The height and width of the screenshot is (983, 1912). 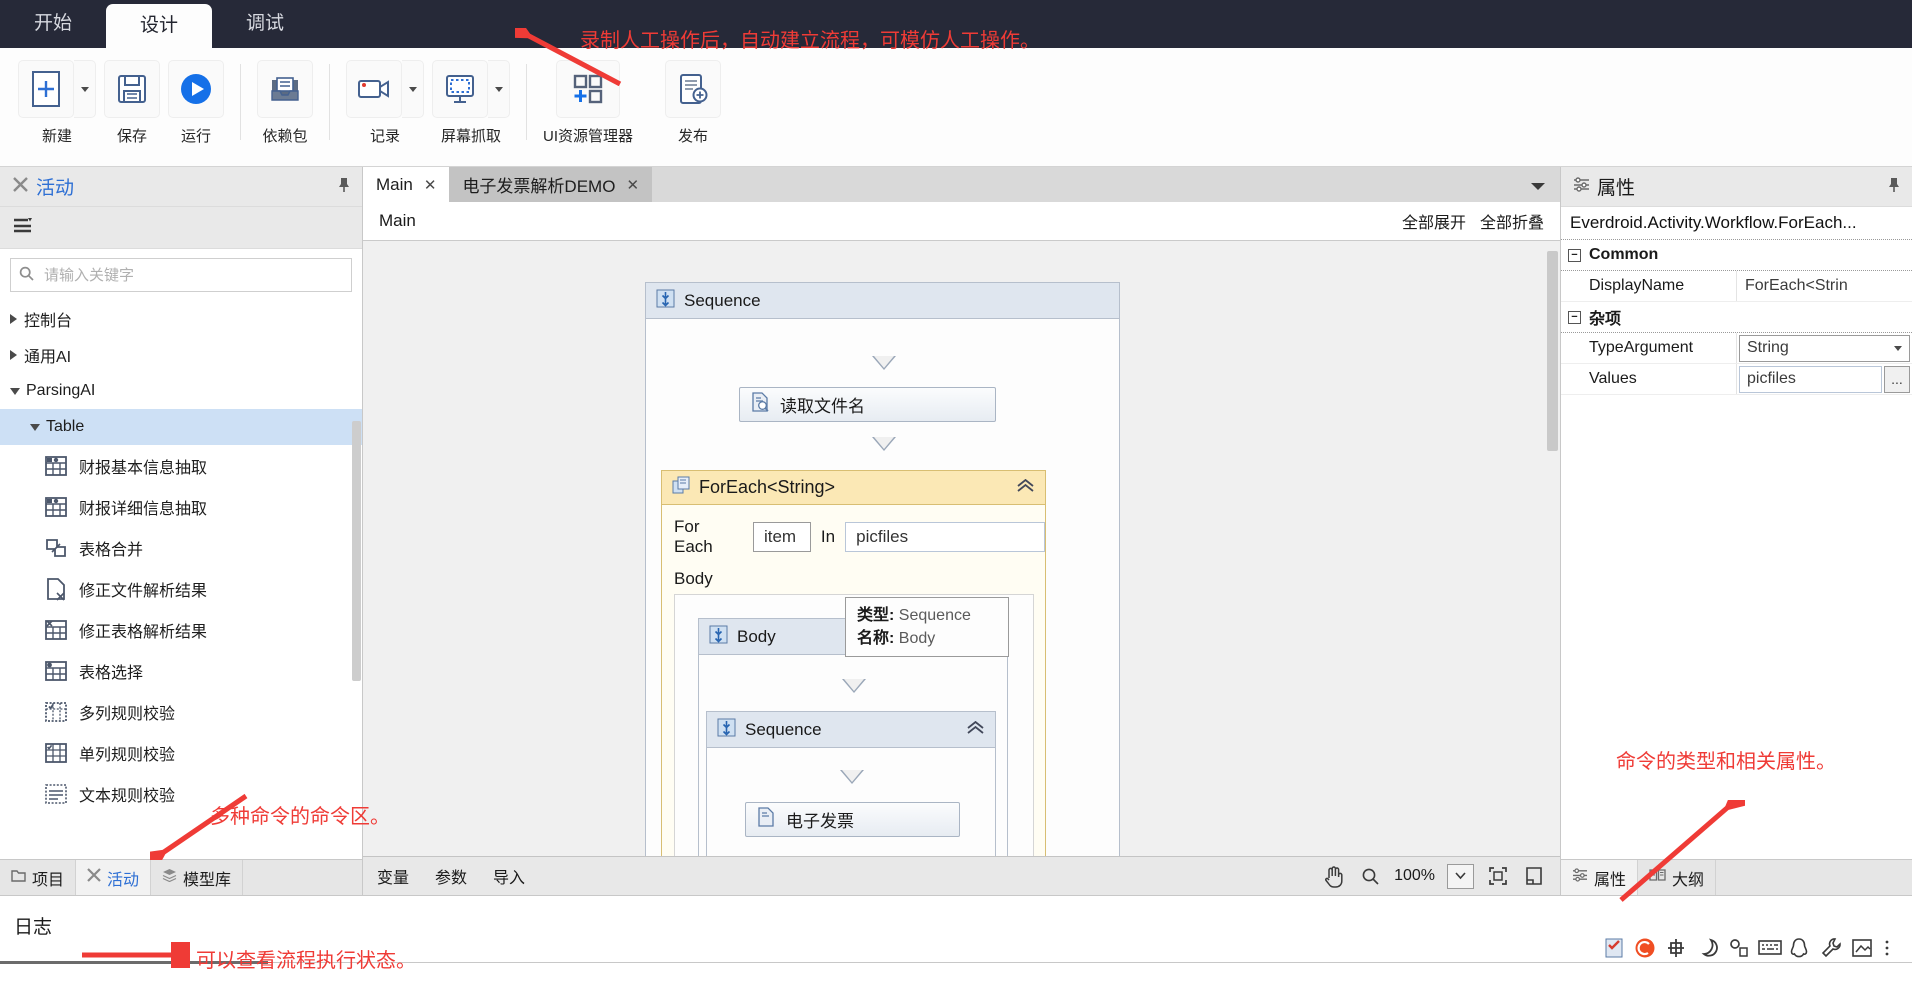 I want to click on ribbon-button-publish: 发布, so click(x=693, y=103).